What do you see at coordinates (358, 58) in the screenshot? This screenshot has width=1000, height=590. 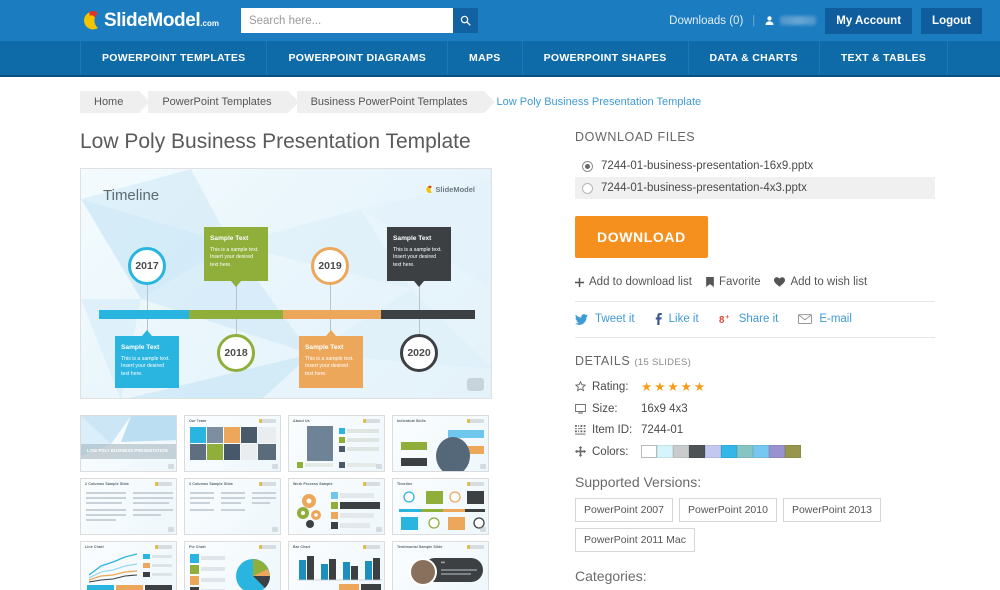 I see `nav-item-powerpoint-diagrams: POWERPOINT DIAGRAMS` at bounding box center [358, 58].